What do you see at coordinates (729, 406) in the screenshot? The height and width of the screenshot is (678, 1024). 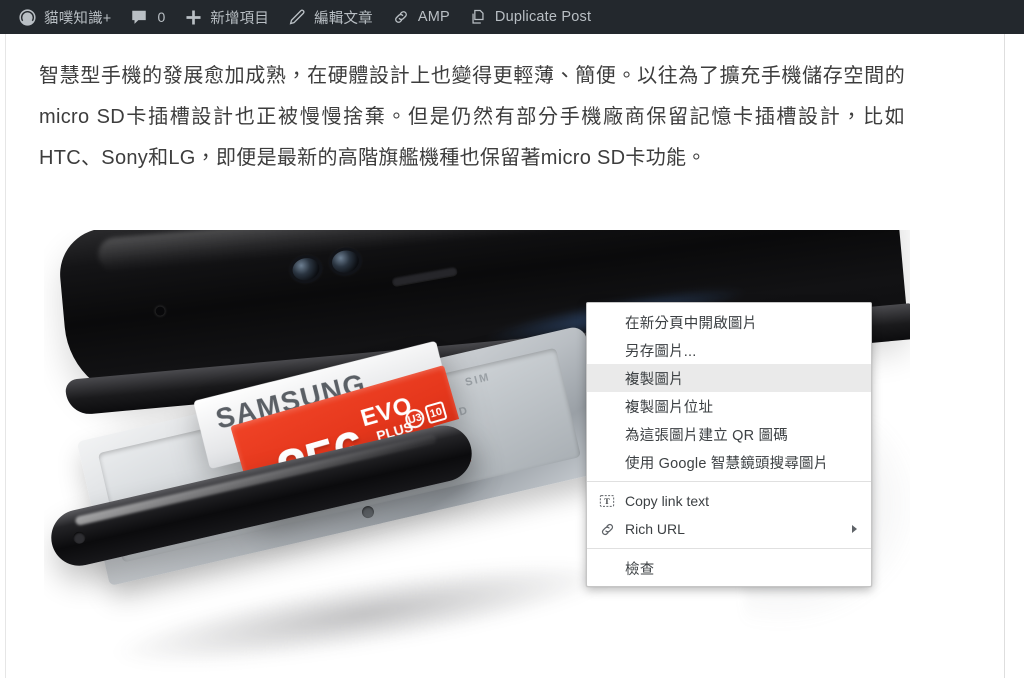 I see `context-menu-item-copy-image-address: 複製圖片位址` at bounding box center [729, 406].